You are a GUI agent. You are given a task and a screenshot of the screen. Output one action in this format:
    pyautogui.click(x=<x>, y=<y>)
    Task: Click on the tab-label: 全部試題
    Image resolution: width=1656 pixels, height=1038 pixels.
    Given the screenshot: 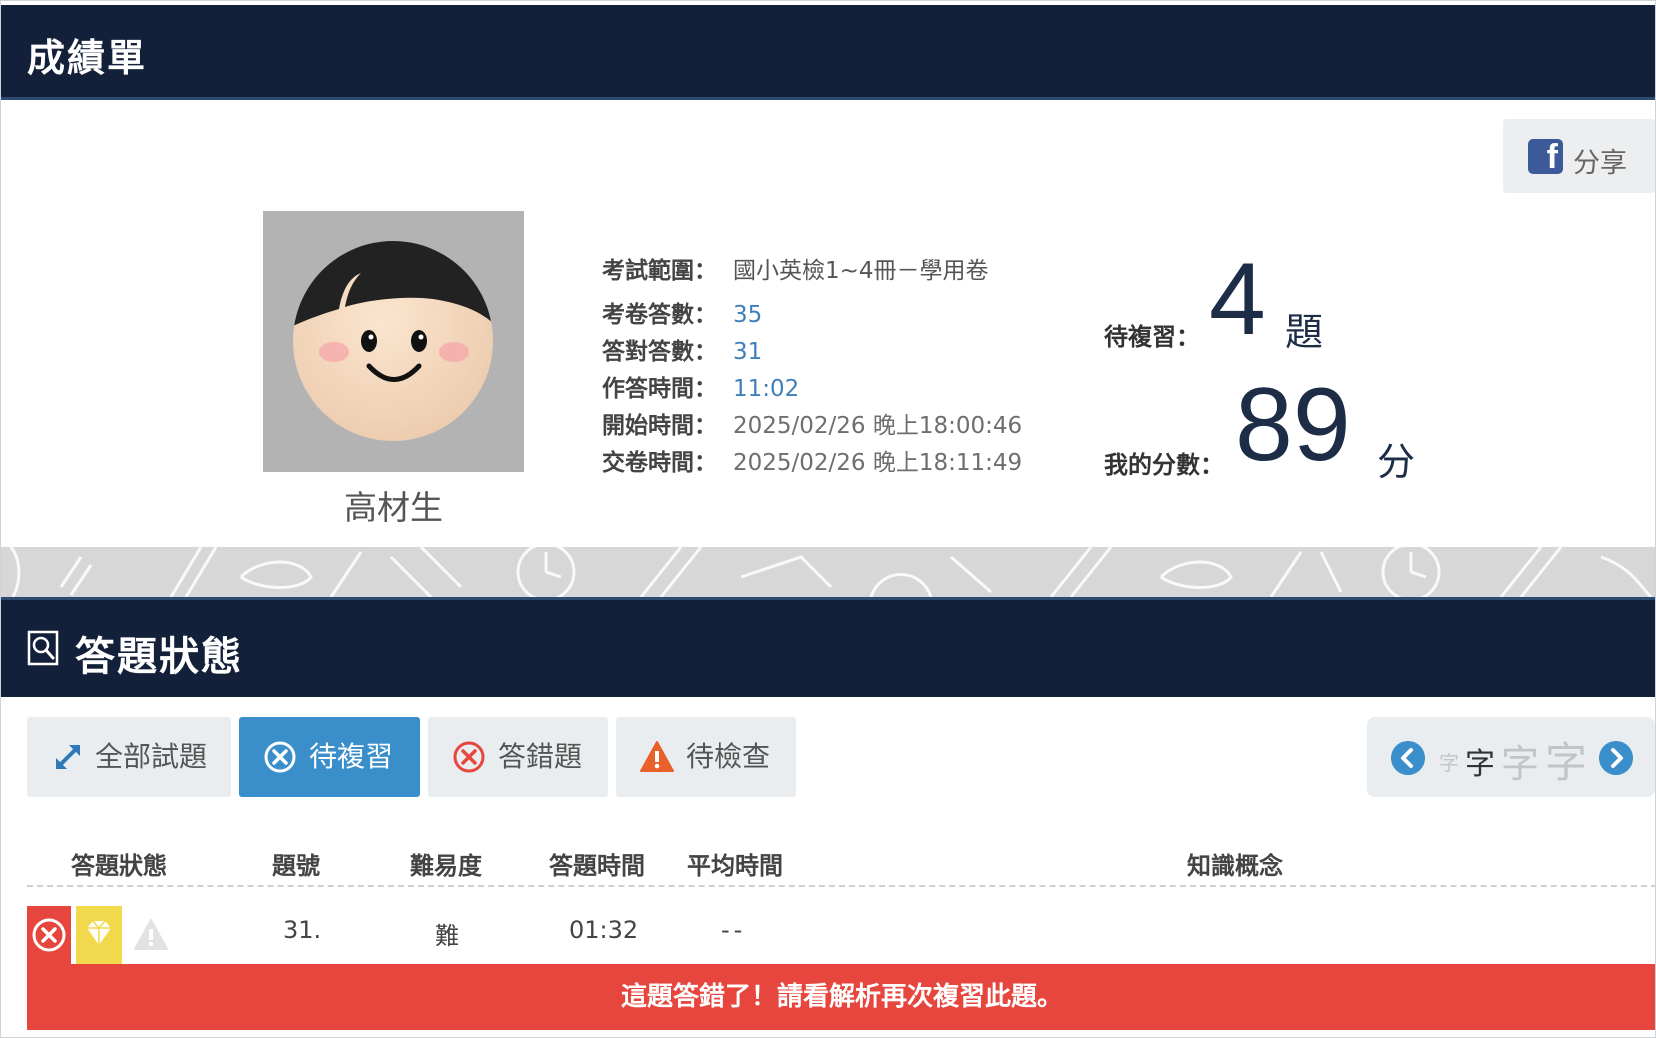 What is the action you would take?
    pyautogui.click(x=151, y=756)
    